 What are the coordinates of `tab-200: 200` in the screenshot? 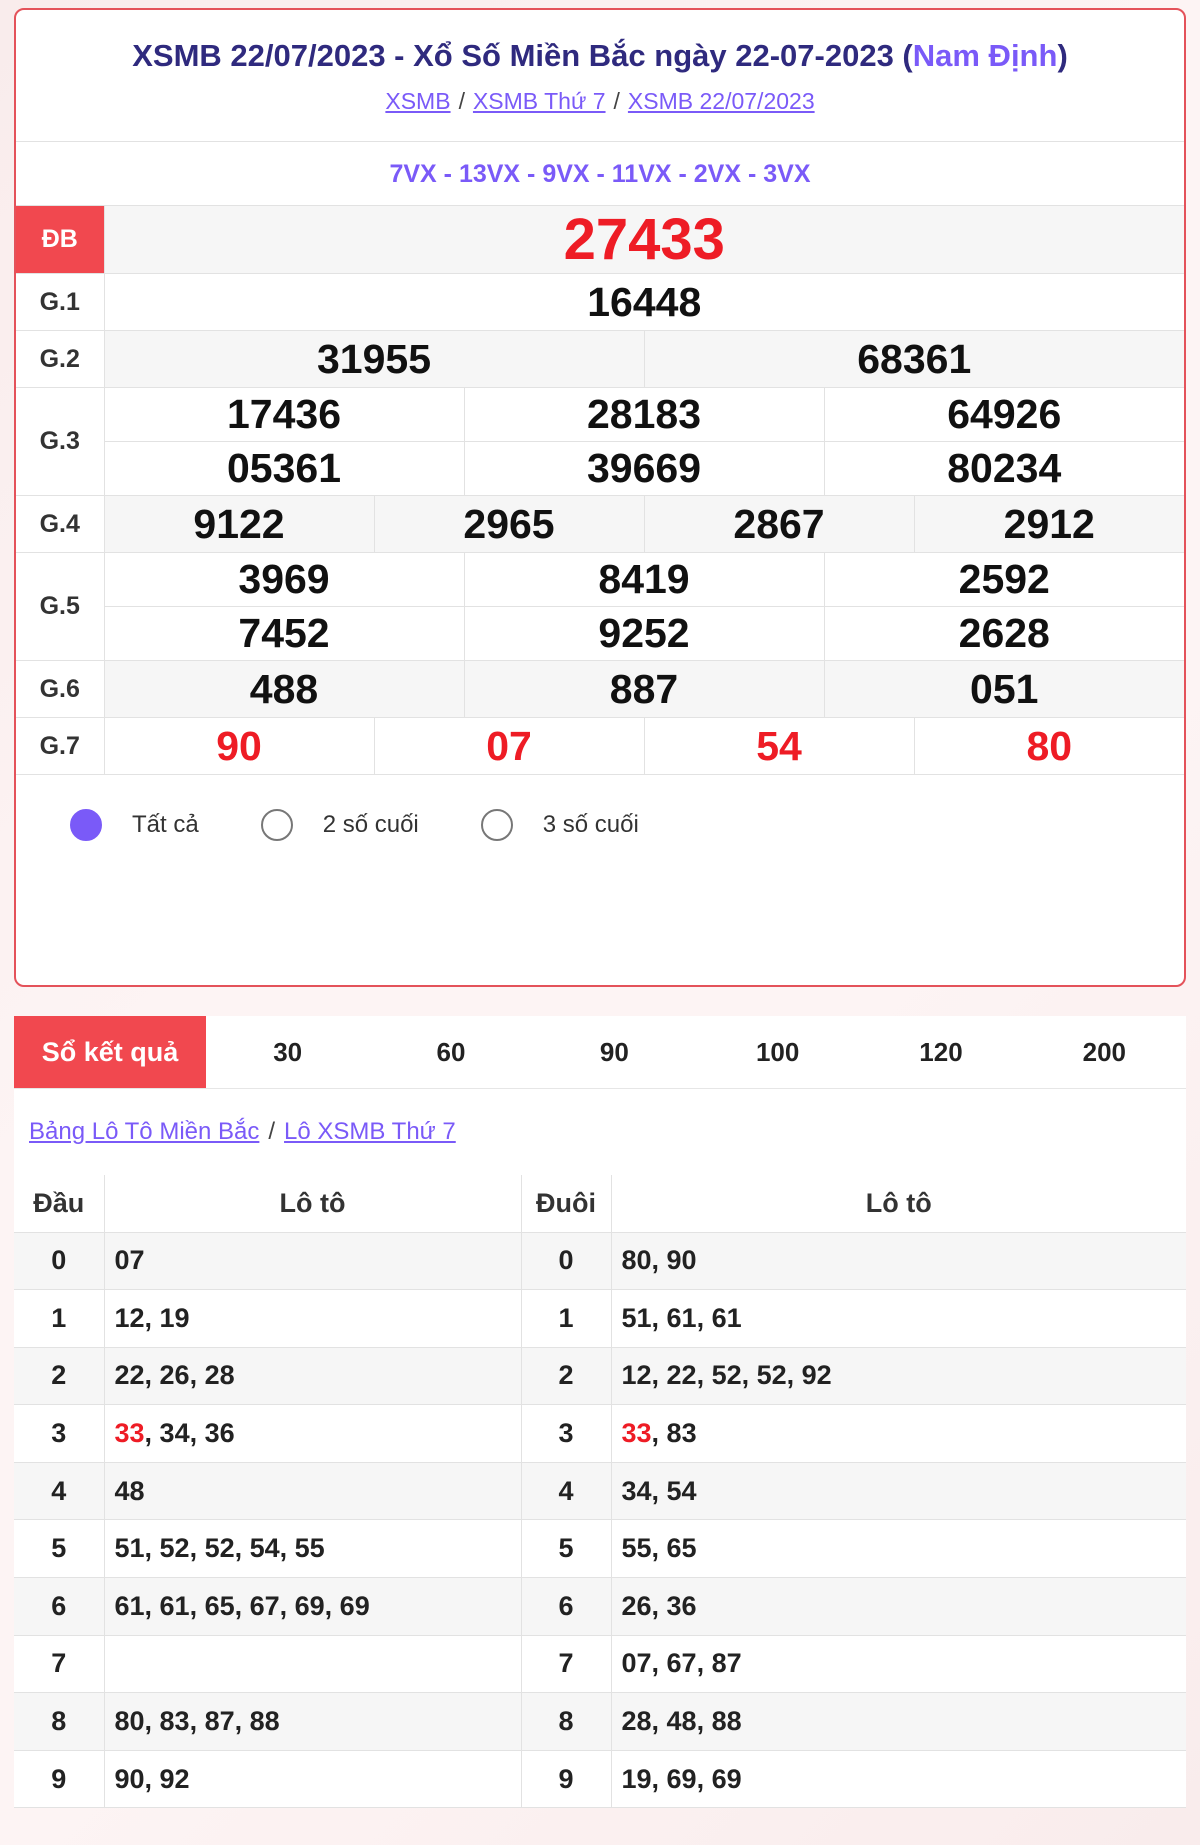 It's located at (1104, 1052).